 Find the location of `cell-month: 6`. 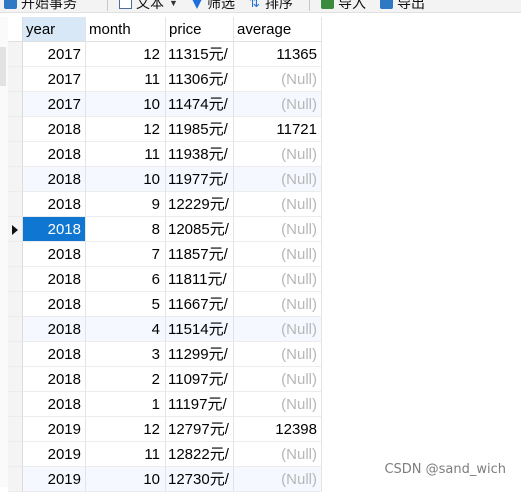

cell-month: 6 is located at coordinates (126, 279).